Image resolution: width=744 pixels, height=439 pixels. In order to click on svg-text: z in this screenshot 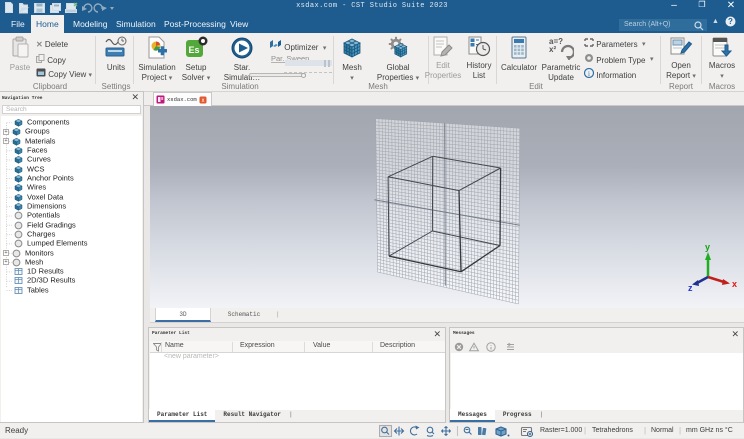, I will do `click(690, 288)`.